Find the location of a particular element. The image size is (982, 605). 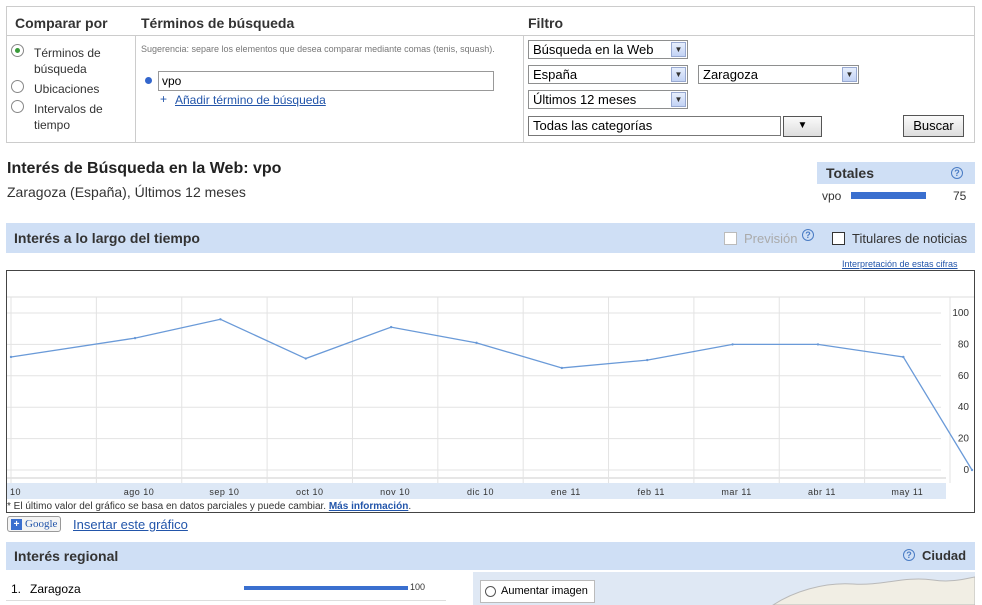

forecast-label: Previsión is located at coordinates (771, 238).